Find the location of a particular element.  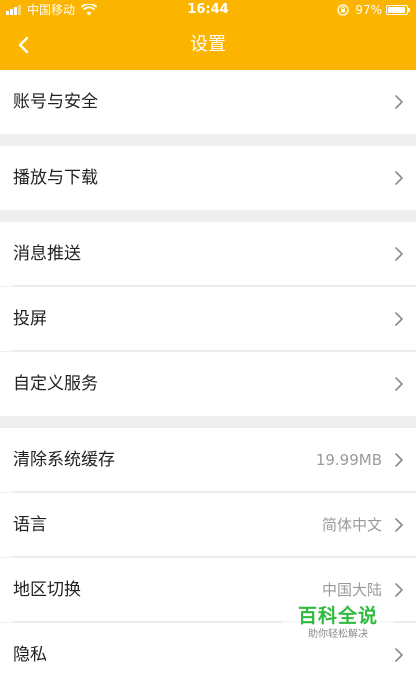

language-value: 简体中文 is located at coordinates (351, 525).